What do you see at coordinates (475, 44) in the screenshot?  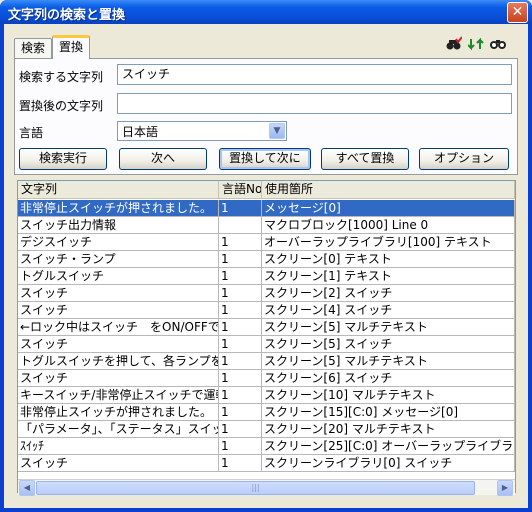 I see `replace-arrows-icon` at bounding box center [475, 44].